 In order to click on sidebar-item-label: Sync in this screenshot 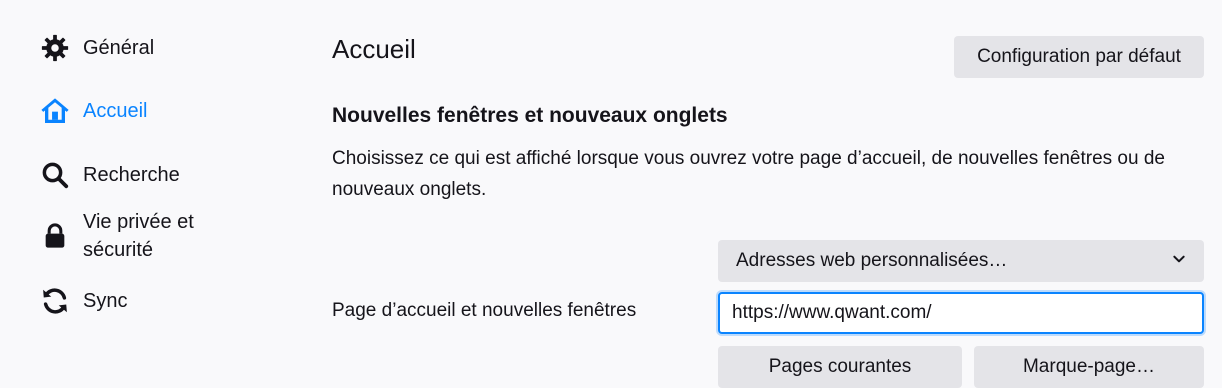, I will do `click(105, 301)`.